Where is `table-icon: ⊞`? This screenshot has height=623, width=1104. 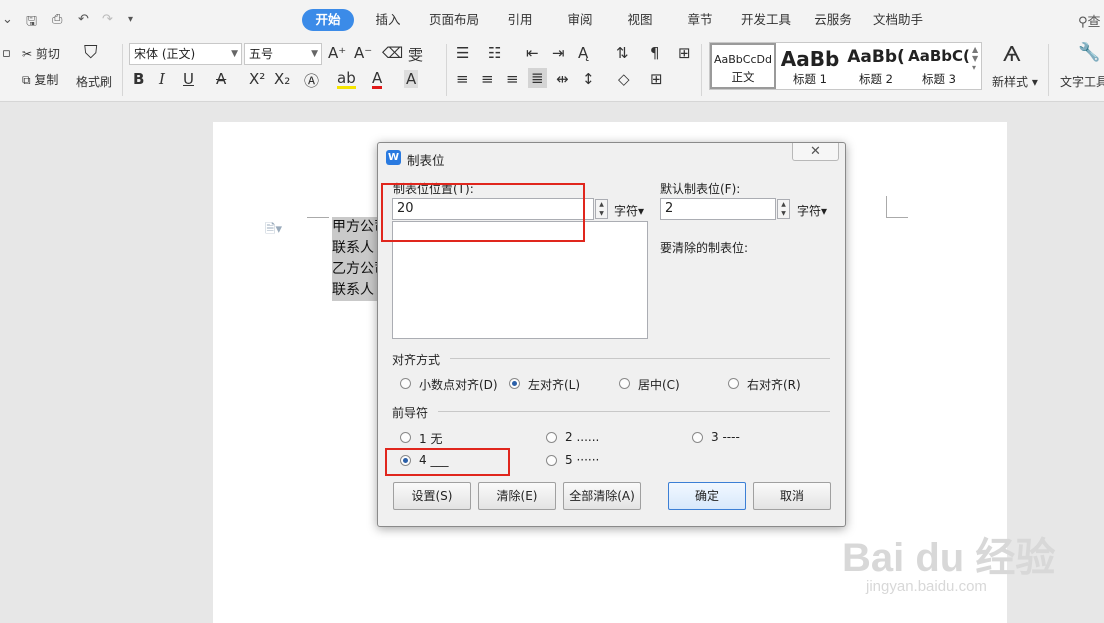
table-icon: ⊞ is located at coordinates (684, 53).